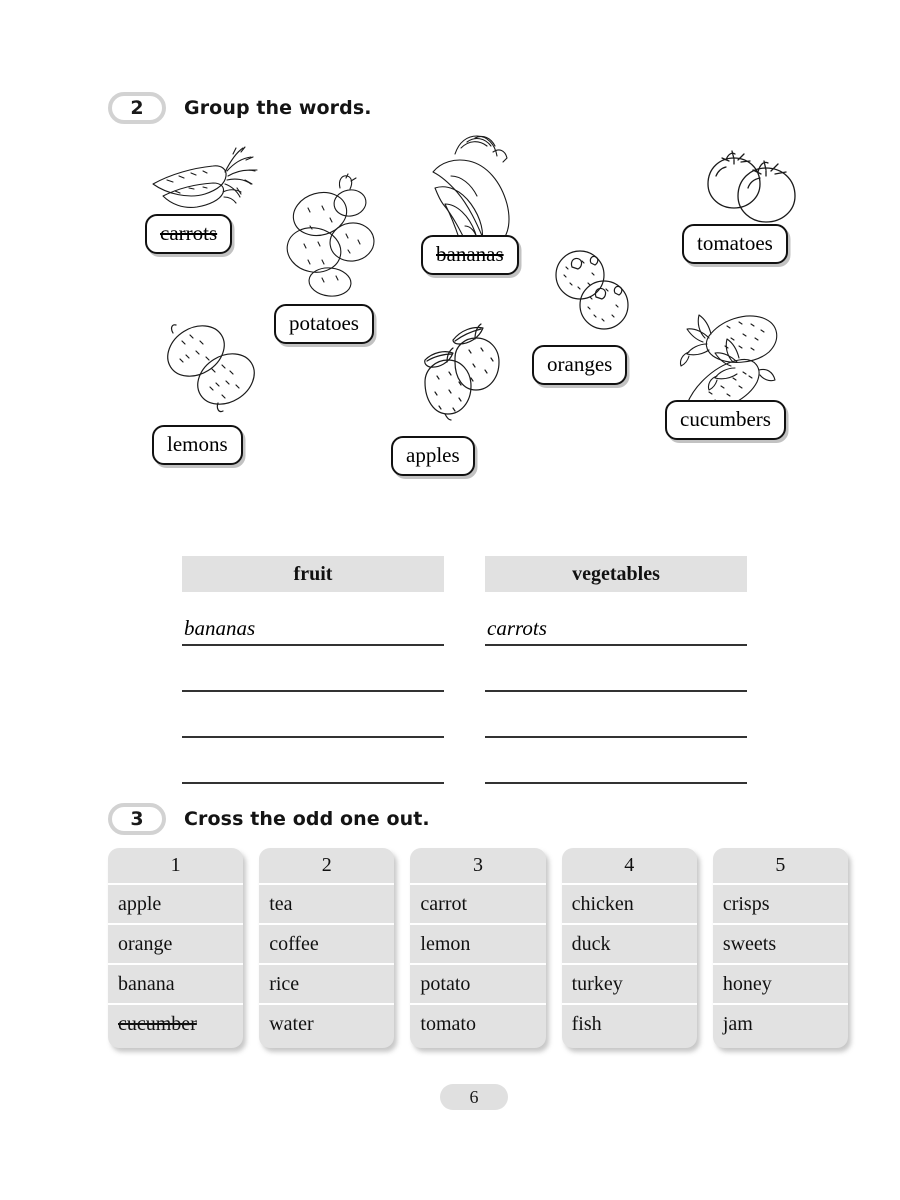 The width and height of the screenshot is (900, 1200). I want to click on word-chip-label: carrots, so click(189, 233).